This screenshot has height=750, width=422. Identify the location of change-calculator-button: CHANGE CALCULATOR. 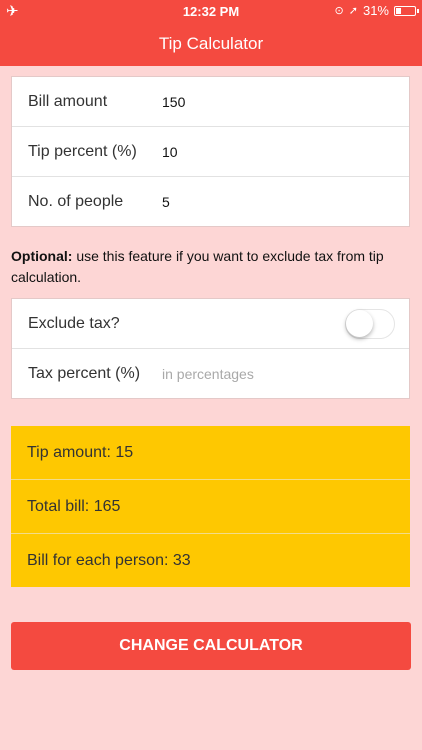
(211, 646).